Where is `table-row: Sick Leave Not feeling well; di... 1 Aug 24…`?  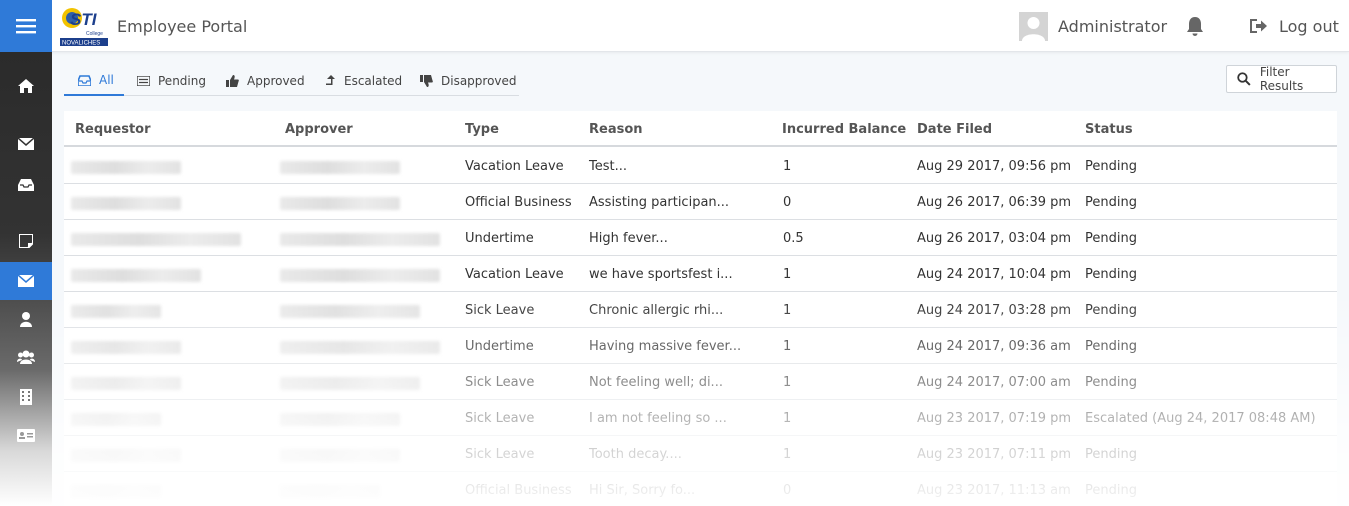
table-row: Sick Leave Not feeling well; di... 1 Aug 24… is located at coordinates (700, 382).